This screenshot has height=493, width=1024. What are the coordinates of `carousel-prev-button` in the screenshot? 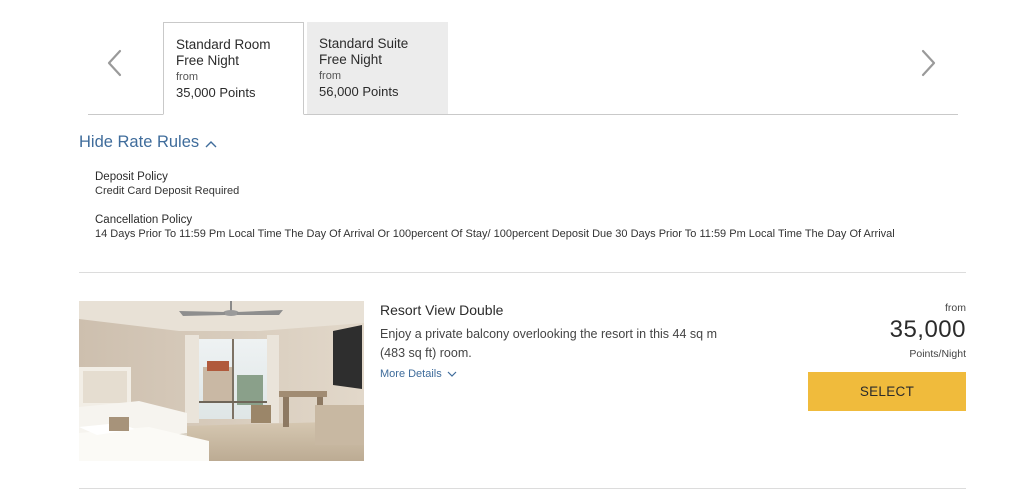 It's located at (115, 63).